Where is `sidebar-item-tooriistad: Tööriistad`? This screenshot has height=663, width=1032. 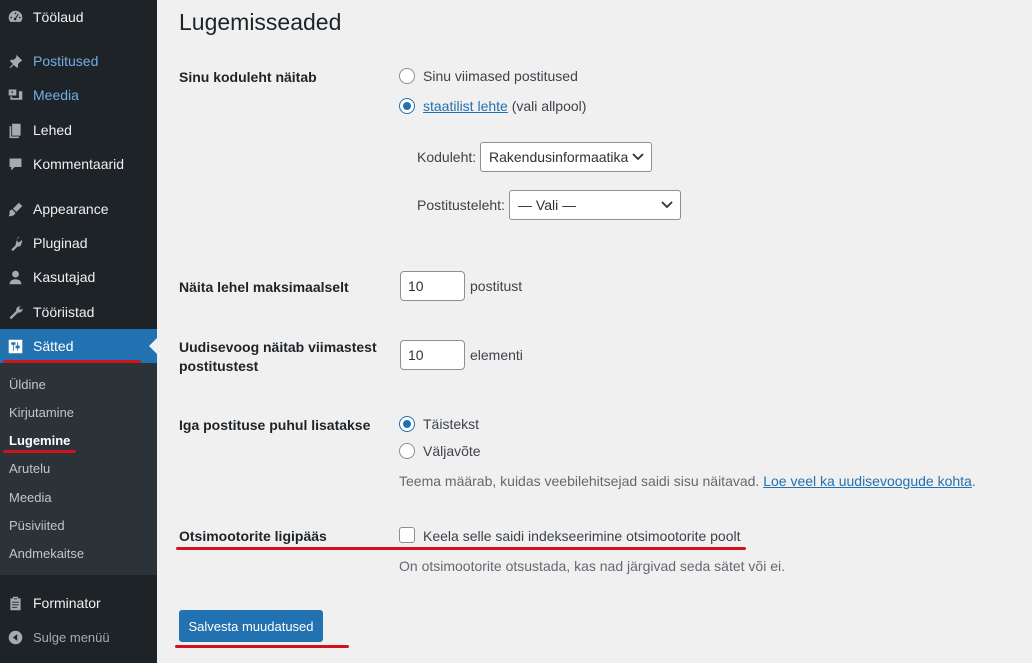
sidebar-item-tooriistad: Tööriistad is located at coordinates (78, 312).